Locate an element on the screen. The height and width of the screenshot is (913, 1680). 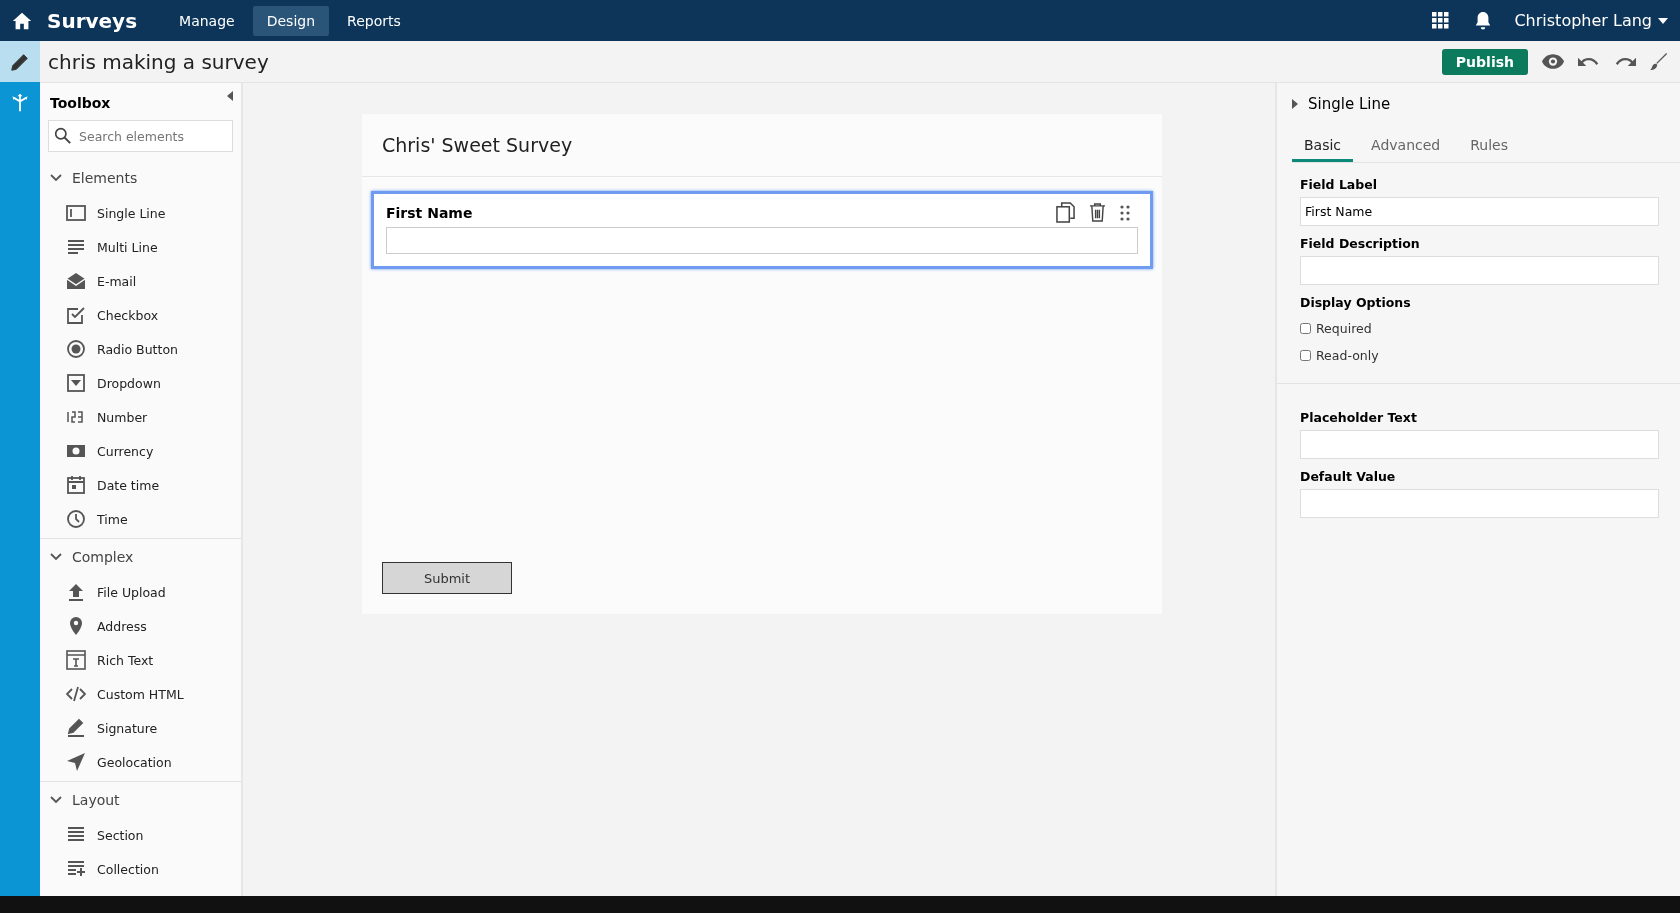
code-icon is located at coordinates (76, 694).